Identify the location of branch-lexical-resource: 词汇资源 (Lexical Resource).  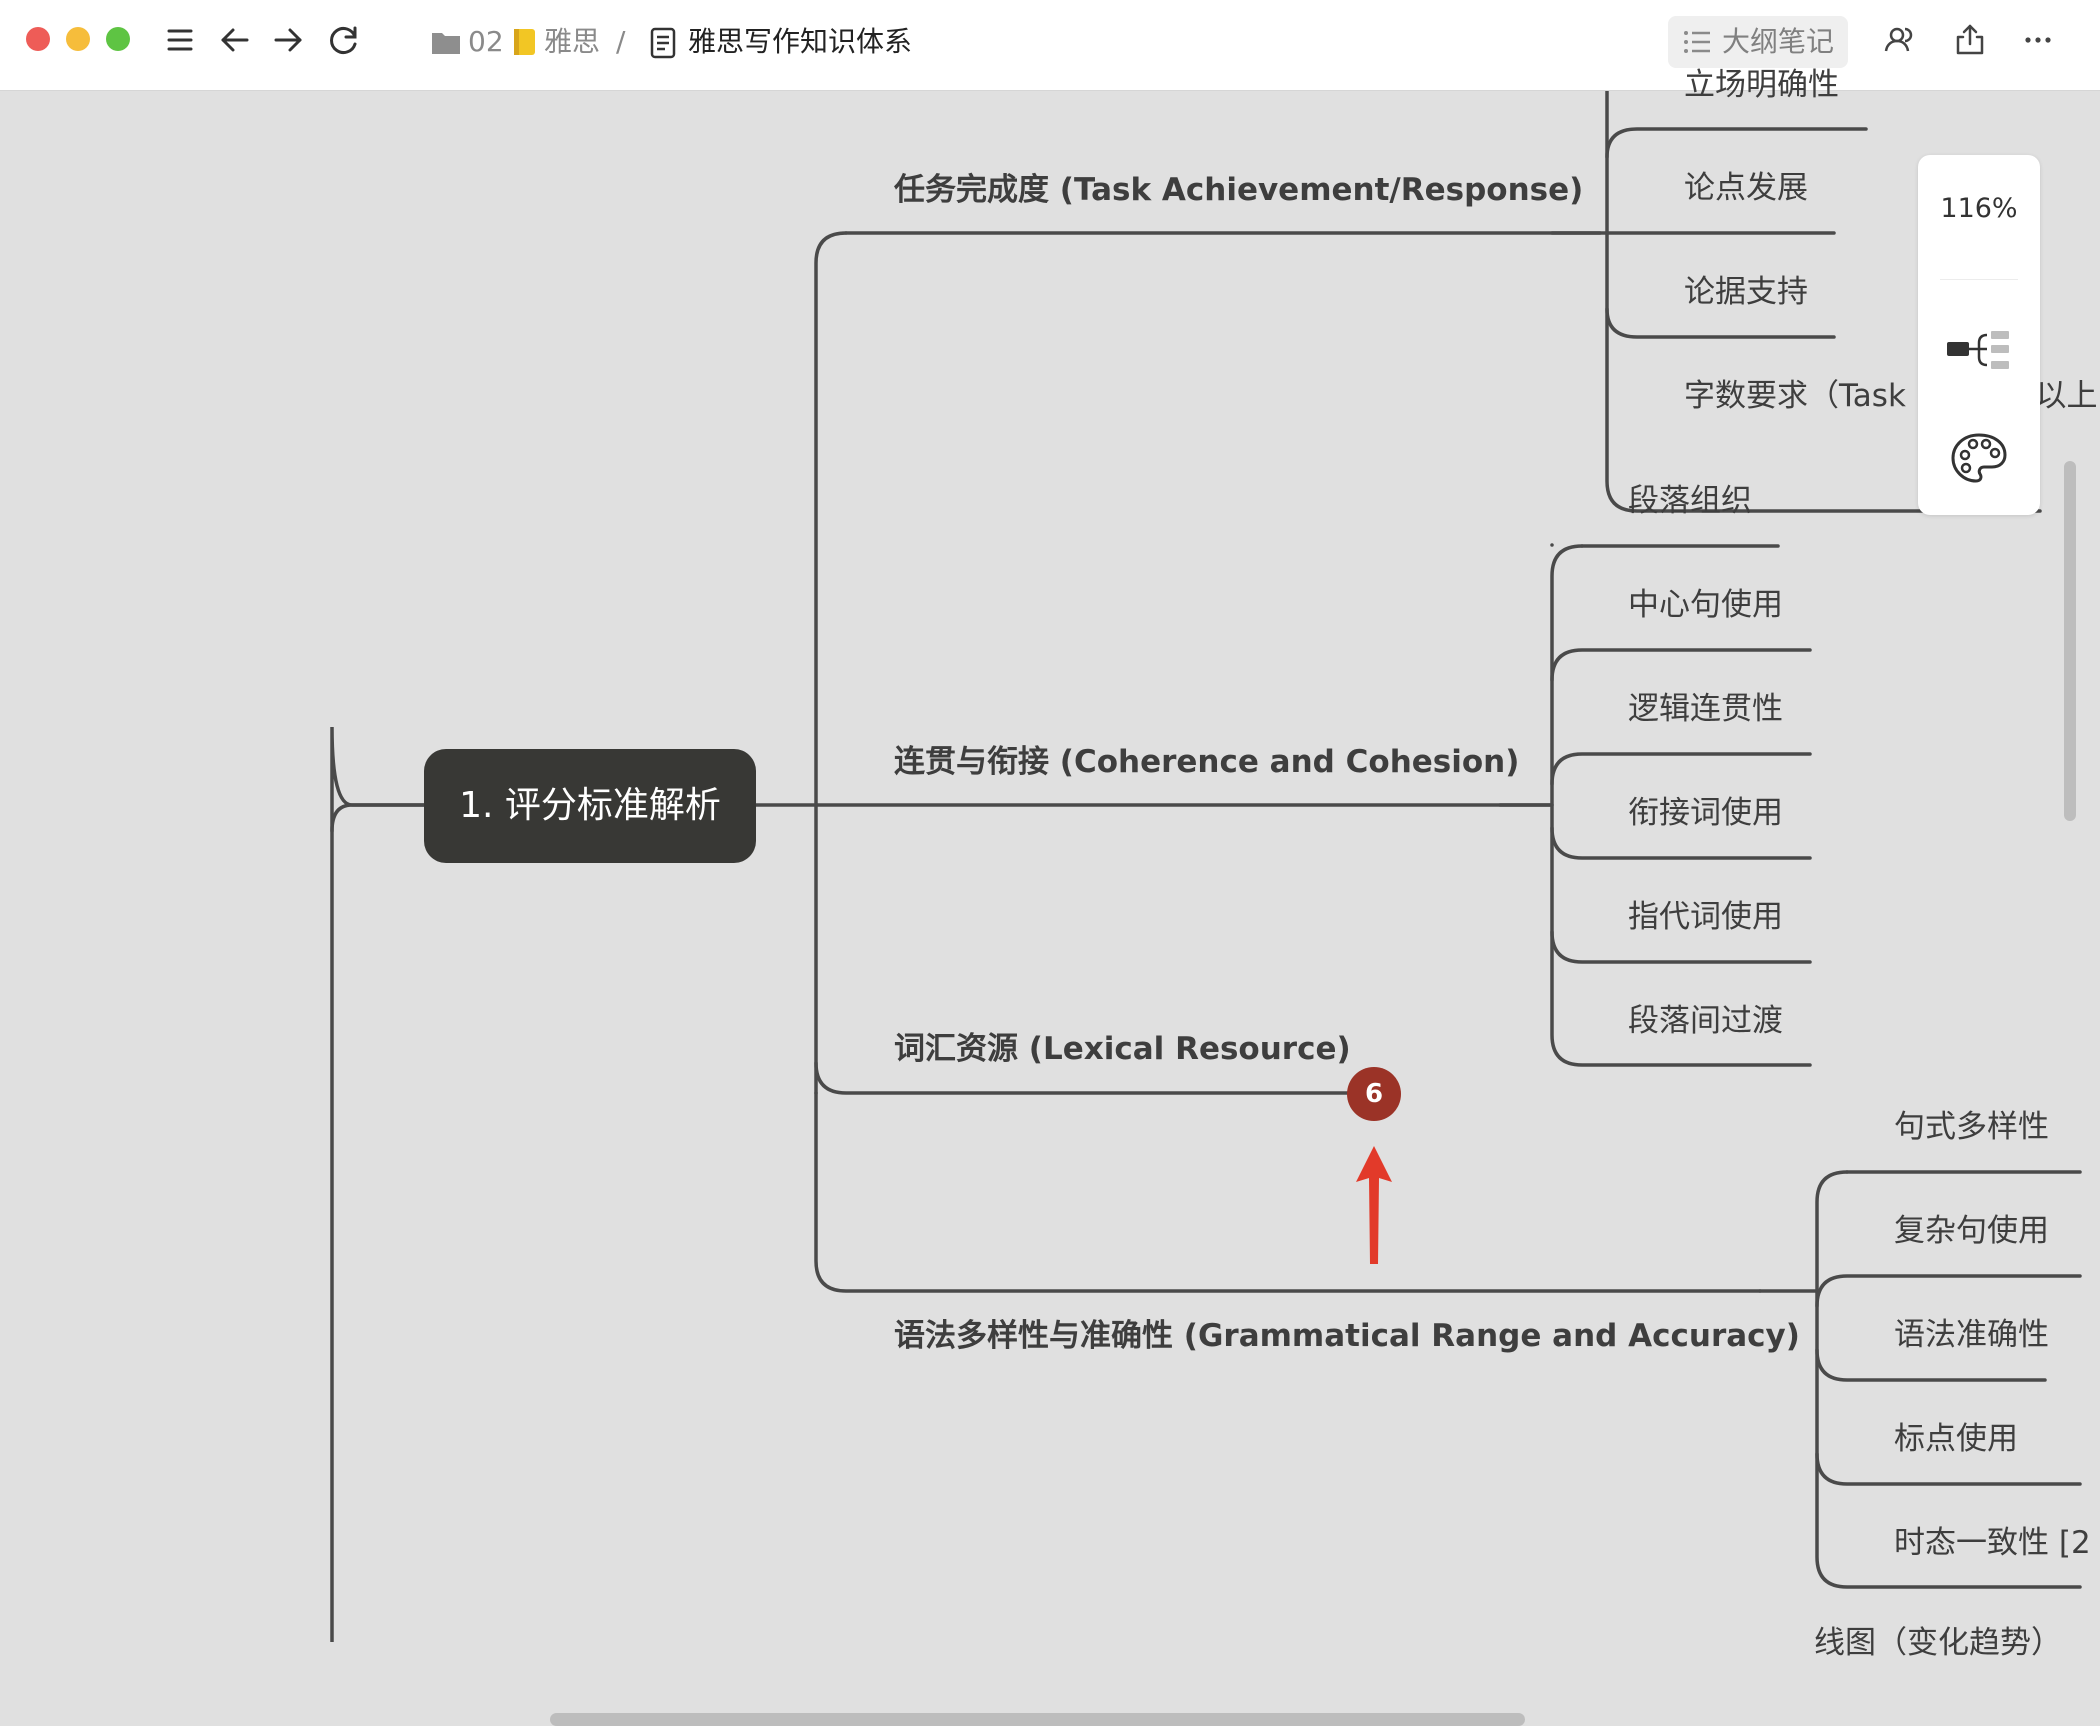
(1122, 1049).